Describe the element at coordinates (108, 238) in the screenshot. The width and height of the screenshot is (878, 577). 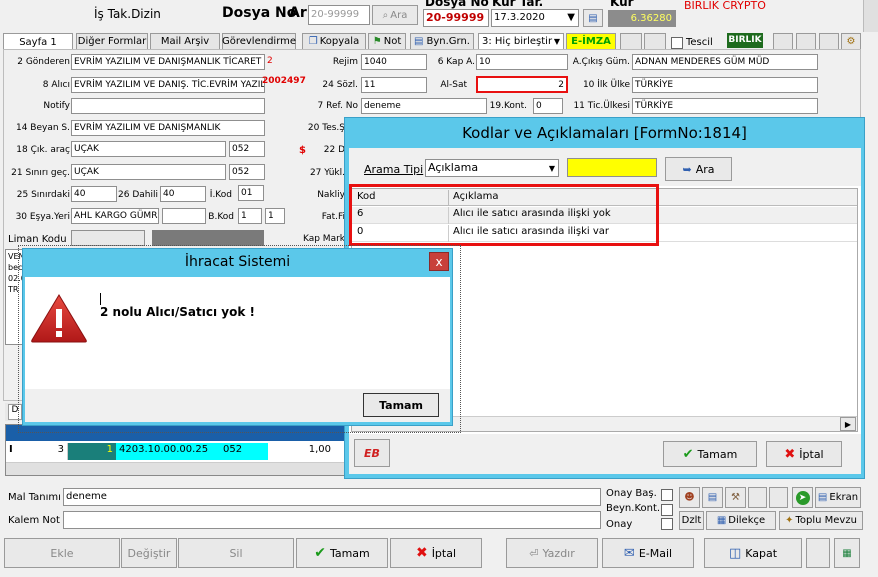
I see `liman-kodu-field` at that location.